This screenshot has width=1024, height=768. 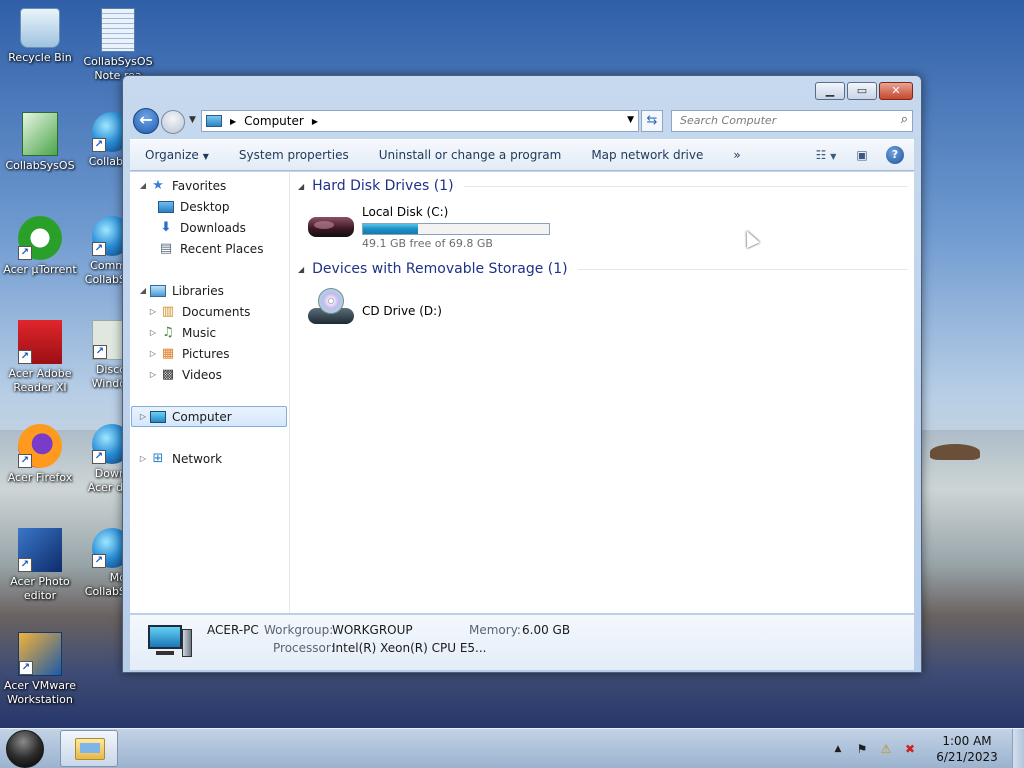 I want to click on nav-libraries: ◢ Libraries, so click(x=181, y=290).